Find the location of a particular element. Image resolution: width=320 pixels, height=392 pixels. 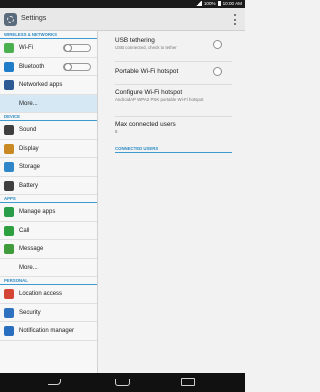

call-icon is located at coordinates (9, 230).